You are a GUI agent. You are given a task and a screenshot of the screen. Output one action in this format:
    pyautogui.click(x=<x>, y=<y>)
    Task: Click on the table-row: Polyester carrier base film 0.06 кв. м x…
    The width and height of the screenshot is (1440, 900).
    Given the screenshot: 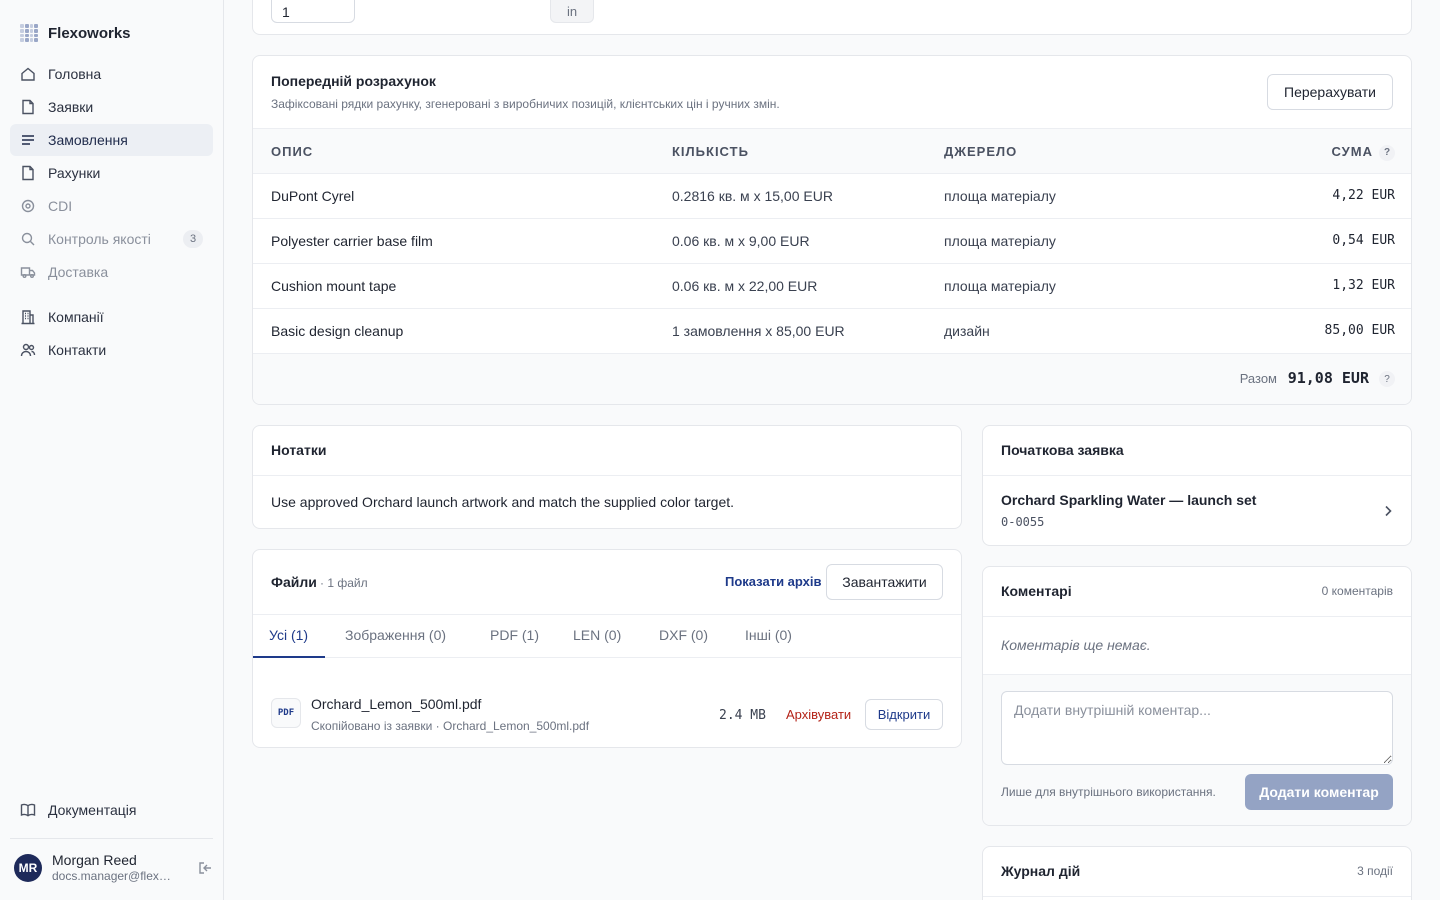 What is the action you would take?
    pyautogui.click(x=832, y=241)
    